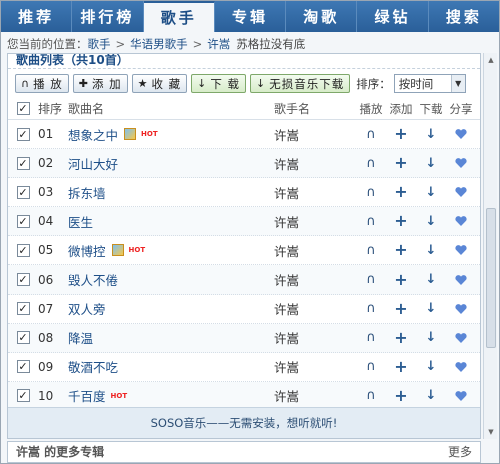 The image size is (500, 464). What do you see at coordinates (87, 250) in the screenshot?
I see `song-name-link: 微博控` at bounding box center [87, 250].